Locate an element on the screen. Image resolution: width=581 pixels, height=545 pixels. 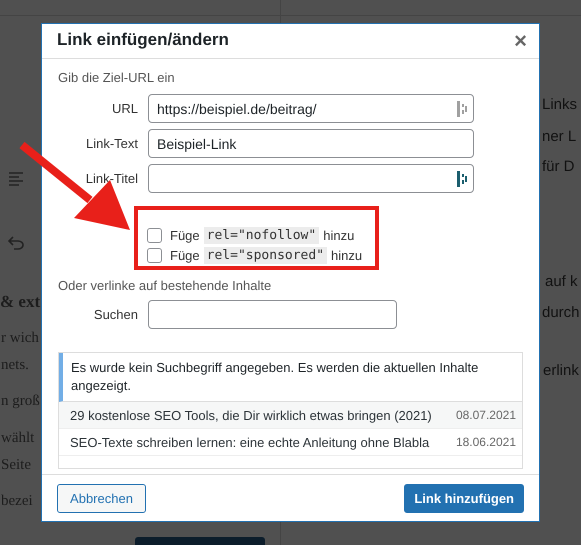
code-snippet: rel="sponsored" is located at coordinates (266, 255).